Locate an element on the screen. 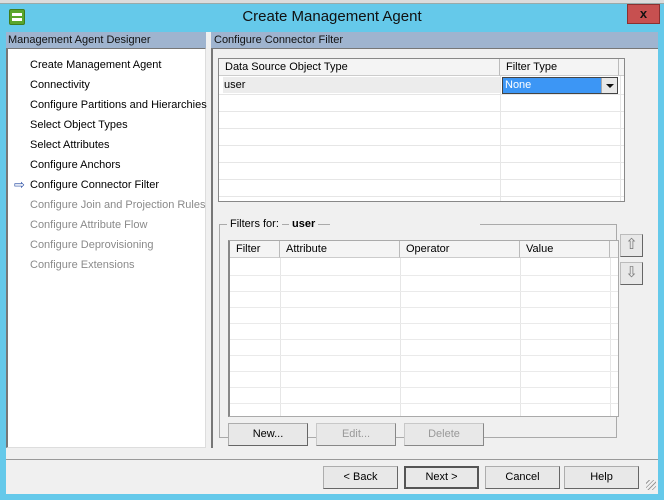 The width and height of the screenshot is (664, 500). nav-item-configure-partitions: Configure Partitions and Hierarchies is located at coordinates (118, 105).